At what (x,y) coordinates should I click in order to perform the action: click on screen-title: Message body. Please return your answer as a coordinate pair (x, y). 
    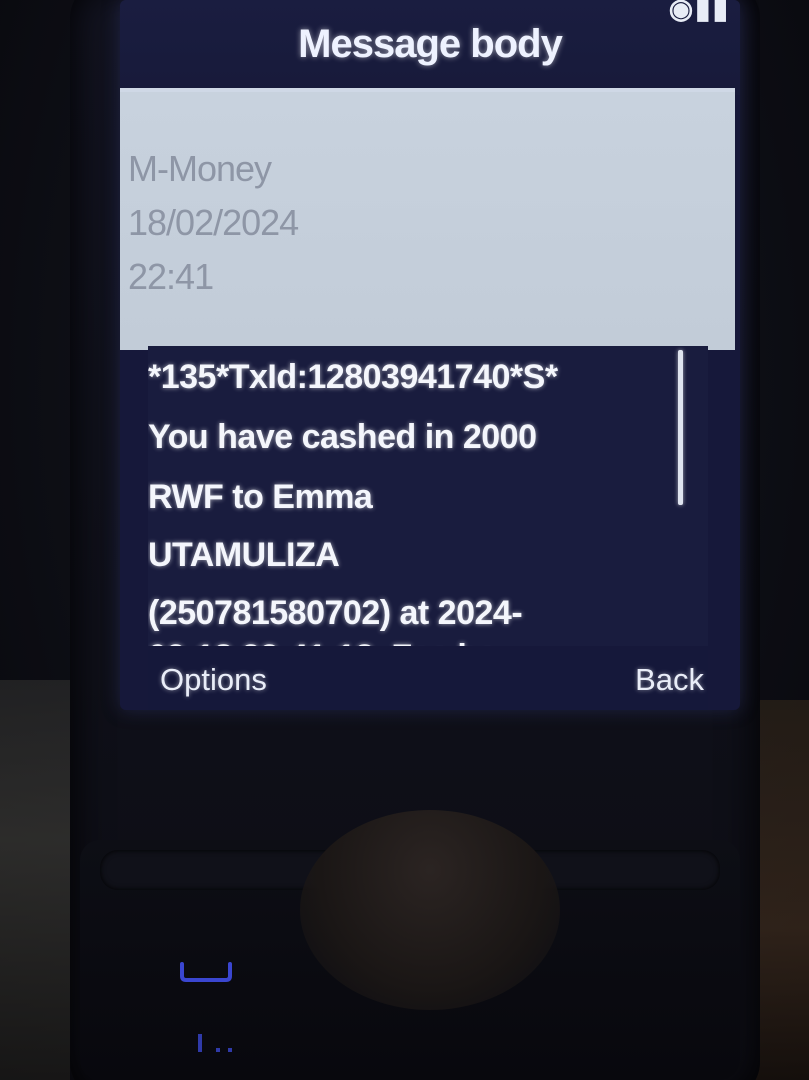
    Looking at the image, I should click on (430, 44).